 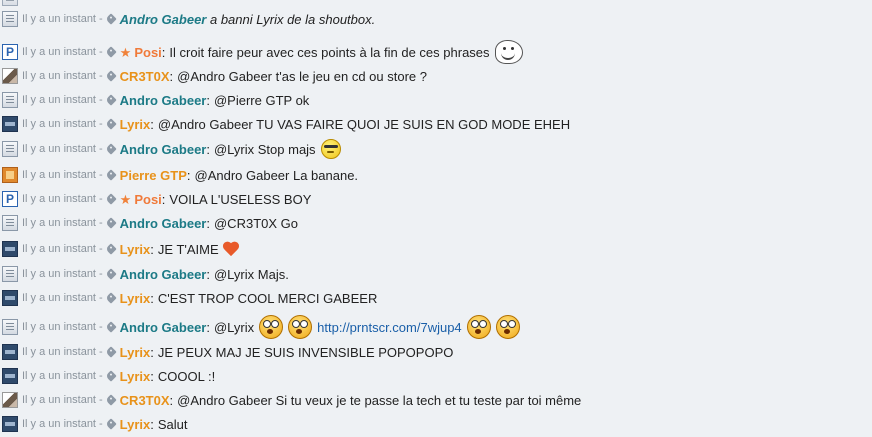 I want to click on message-text: @CR3T0X Go, so click(x=255, y=223).